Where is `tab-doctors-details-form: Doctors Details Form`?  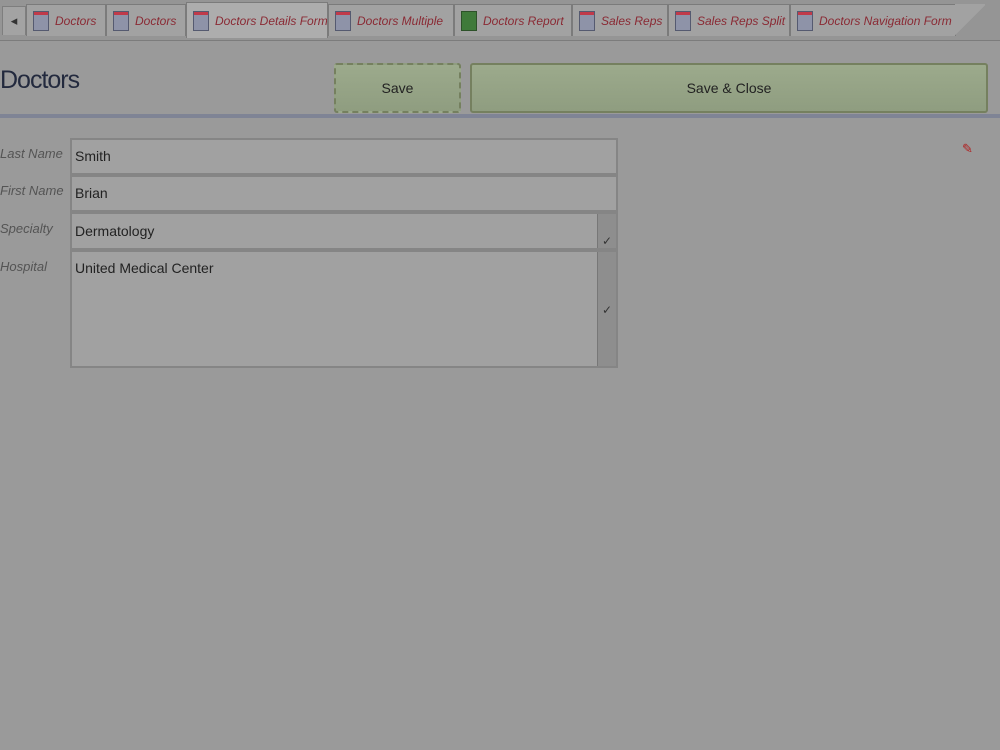 tab-doctors-details-form: Doctors Details Form is located at coordinates (257, 20).